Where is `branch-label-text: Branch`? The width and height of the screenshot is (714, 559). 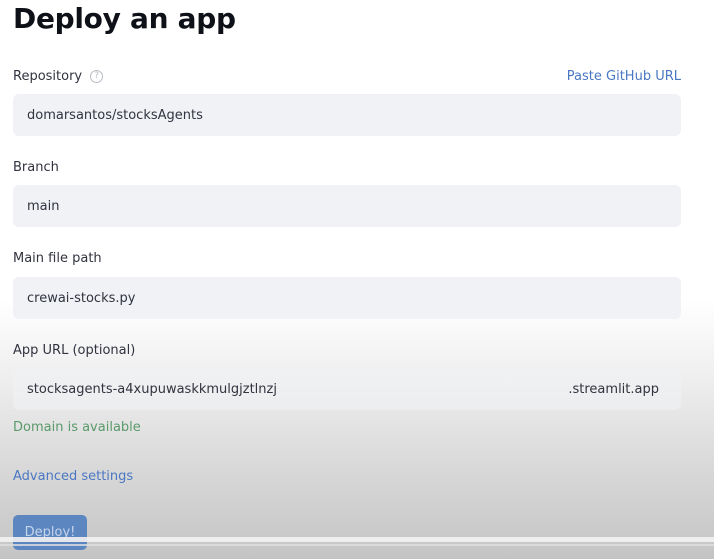 branch-label-text: Branch is located at coordinates (36, 167).